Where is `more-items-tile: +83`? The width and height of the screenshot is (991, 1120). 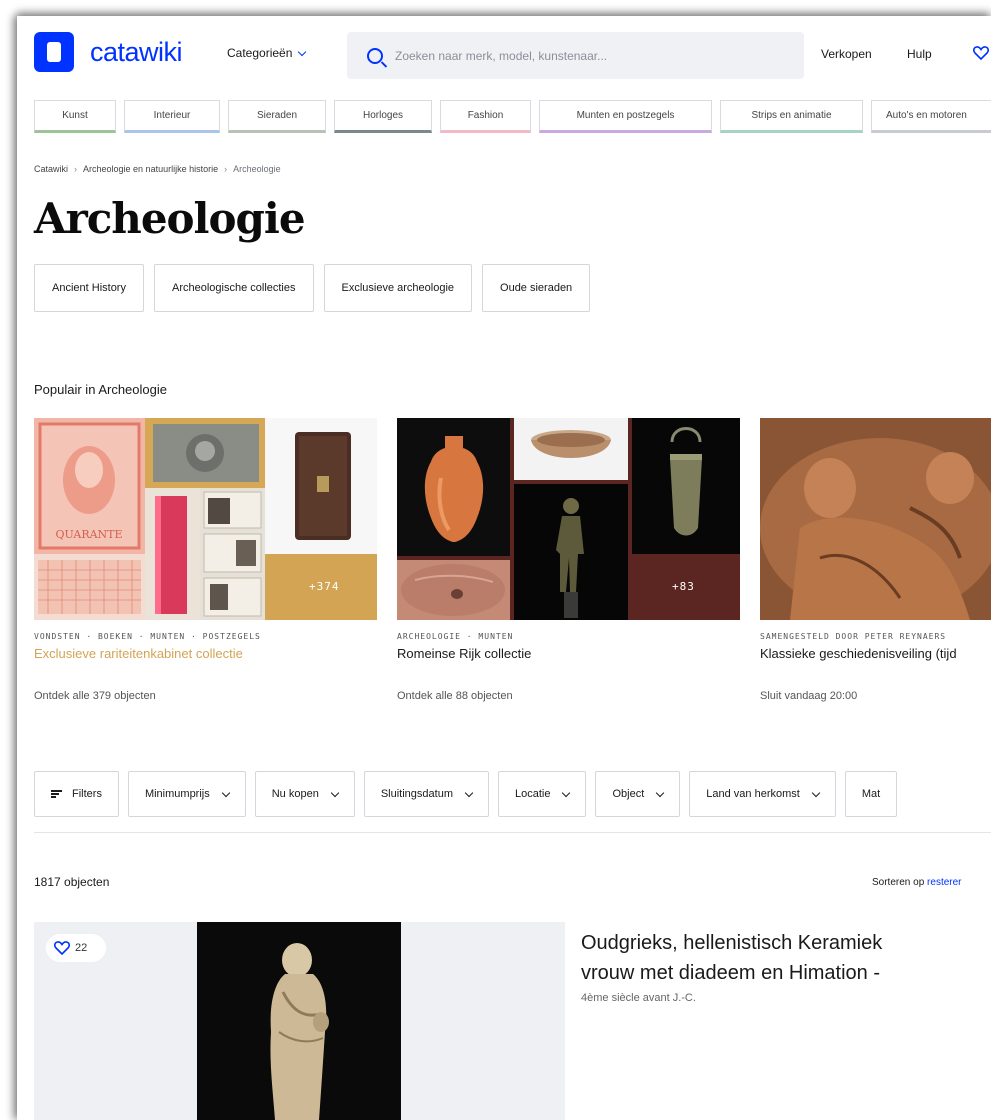
more-items-tile: +83 is located at coordinates (686, 587).